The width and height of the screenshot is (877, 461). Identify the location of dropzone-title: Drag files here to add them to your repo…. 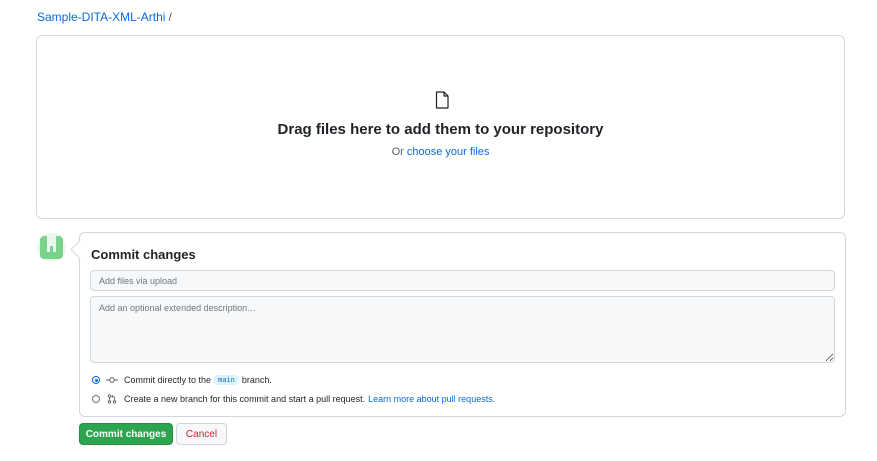
(440, 129).